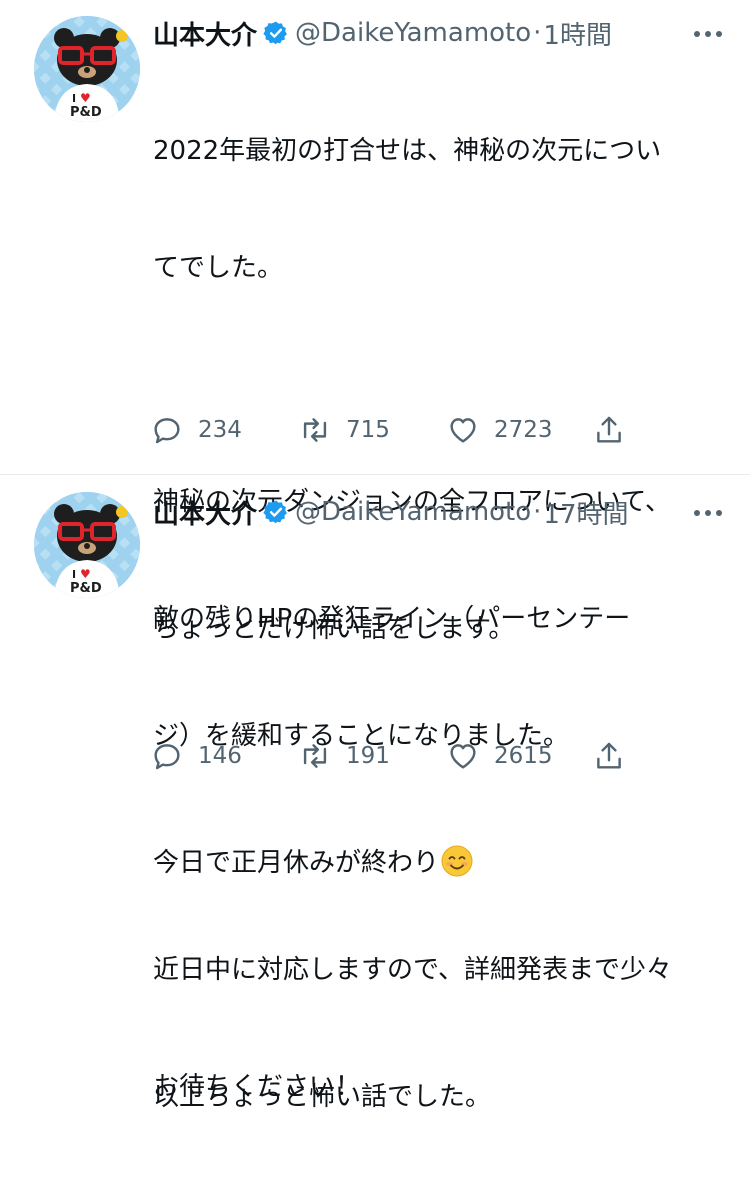 Image resolution: width=750 pixels, height=1195 pixels. I want to click on reply-button: 234, so click(196, 430).